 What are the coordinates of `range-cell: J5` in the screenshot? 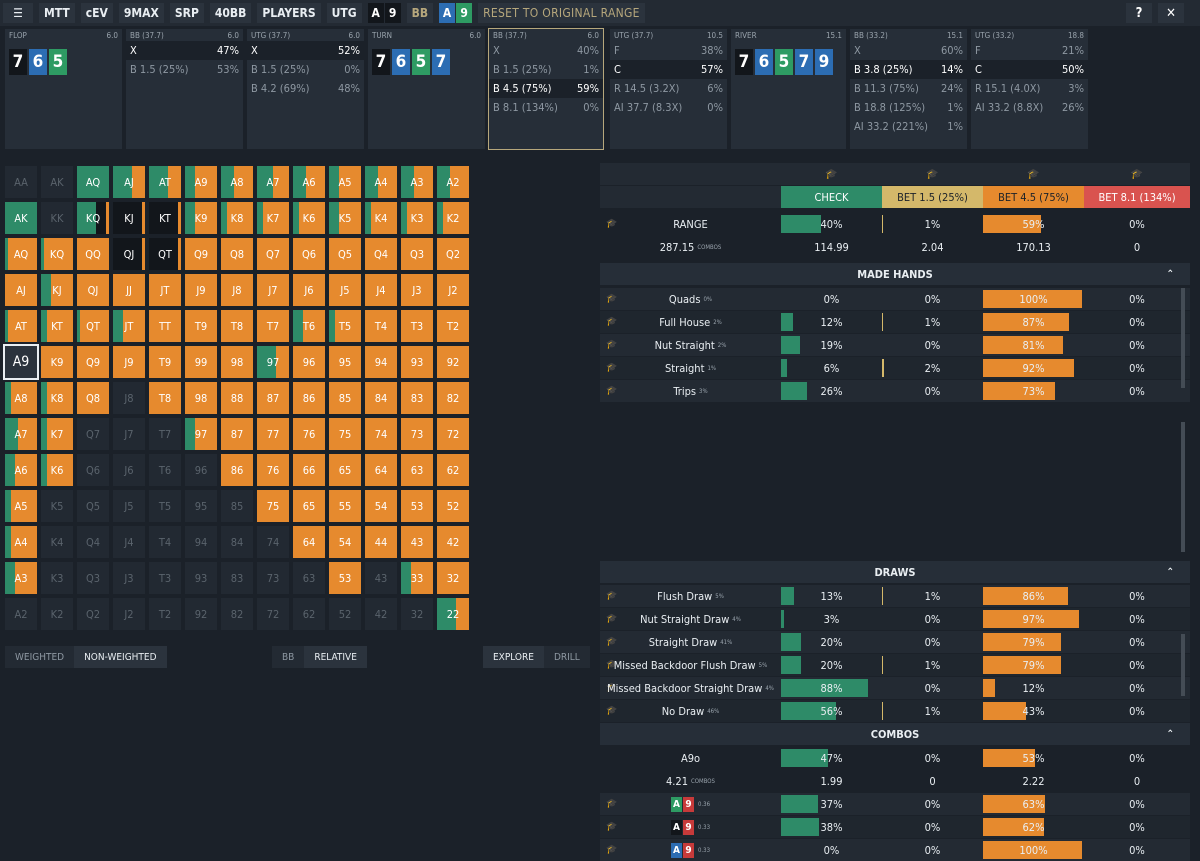 It's located at (345, 290).